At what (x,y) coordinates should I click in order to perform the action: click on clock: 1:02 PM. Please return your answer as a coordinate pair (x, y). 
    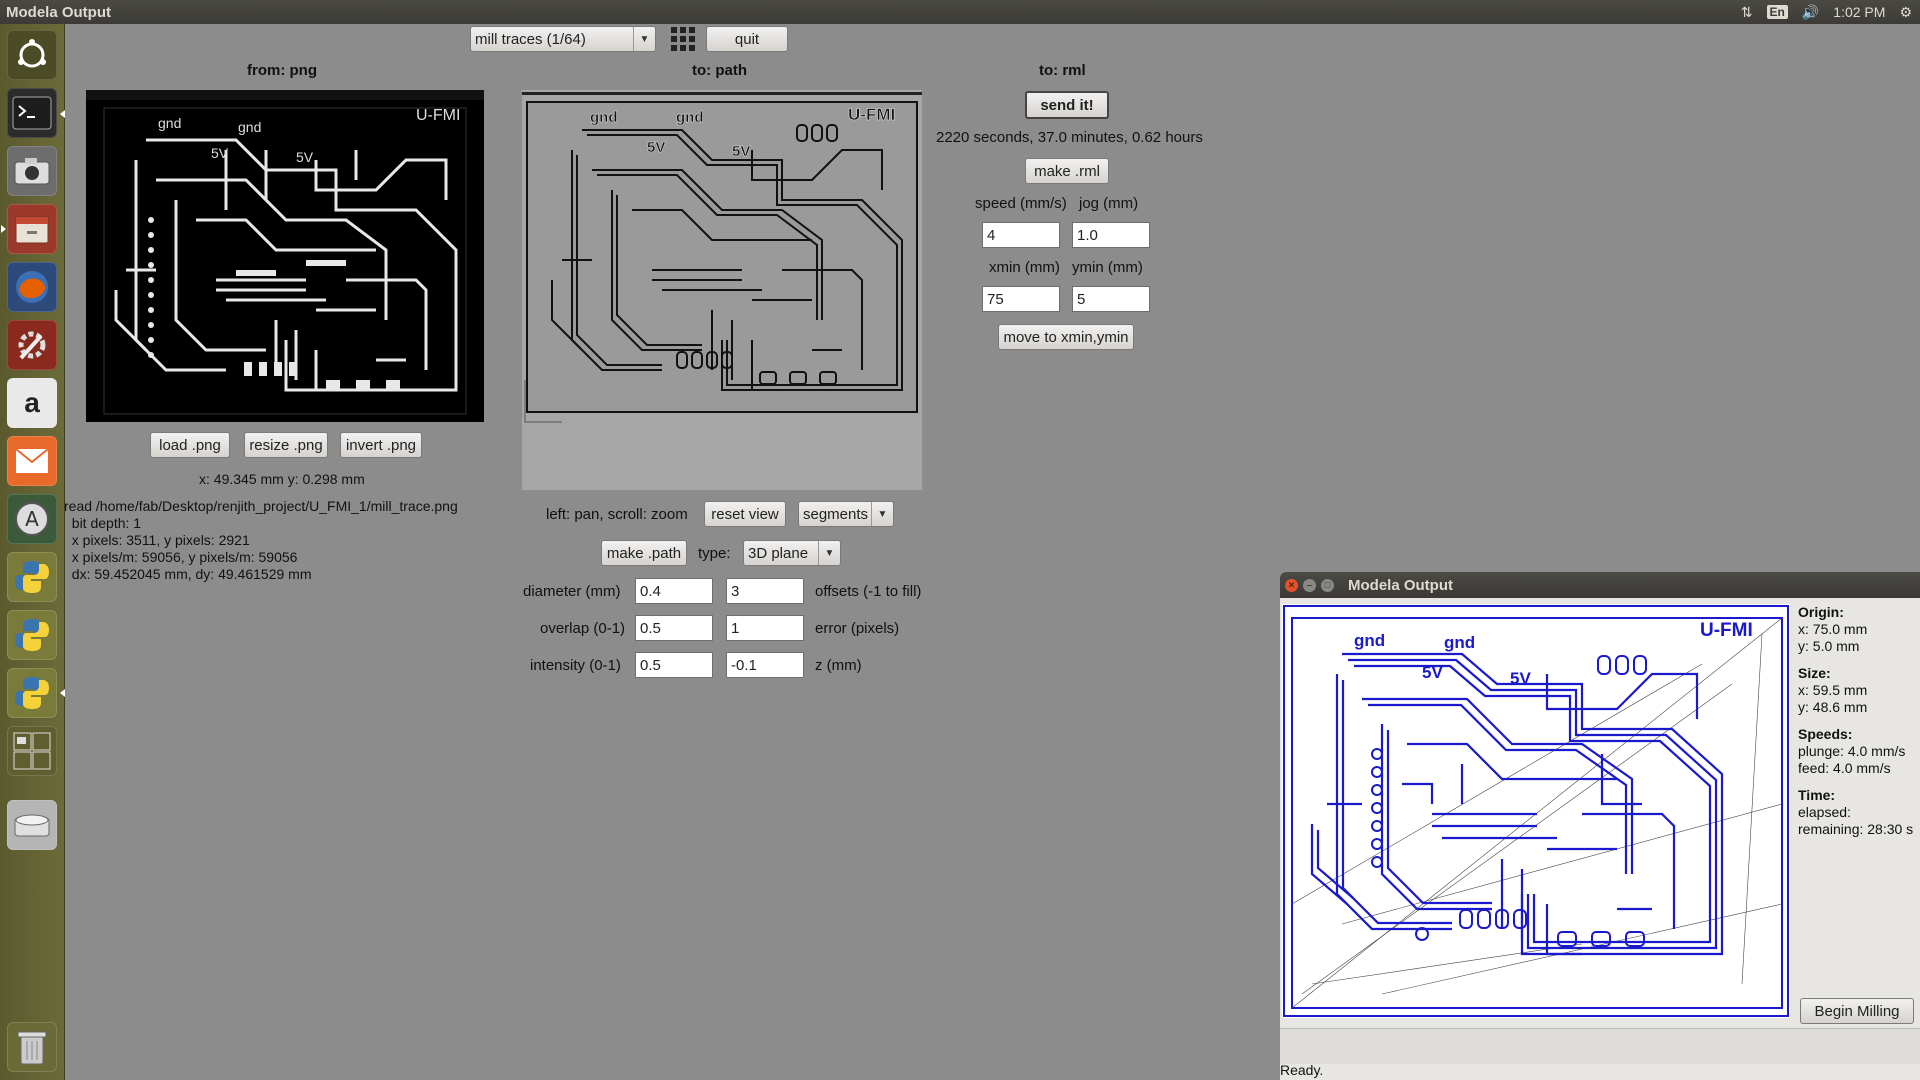
    Looking at the image, I should click on (1859, 12).